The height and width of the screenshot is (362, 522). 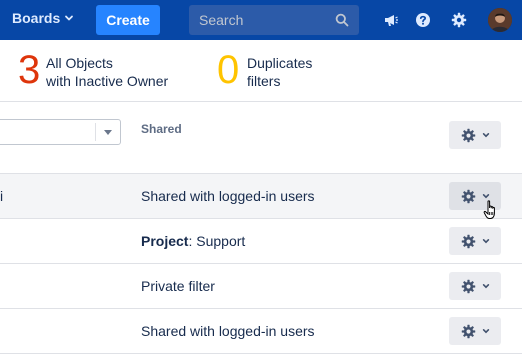 I want to click on filter-select, so click(x=60, y=132).